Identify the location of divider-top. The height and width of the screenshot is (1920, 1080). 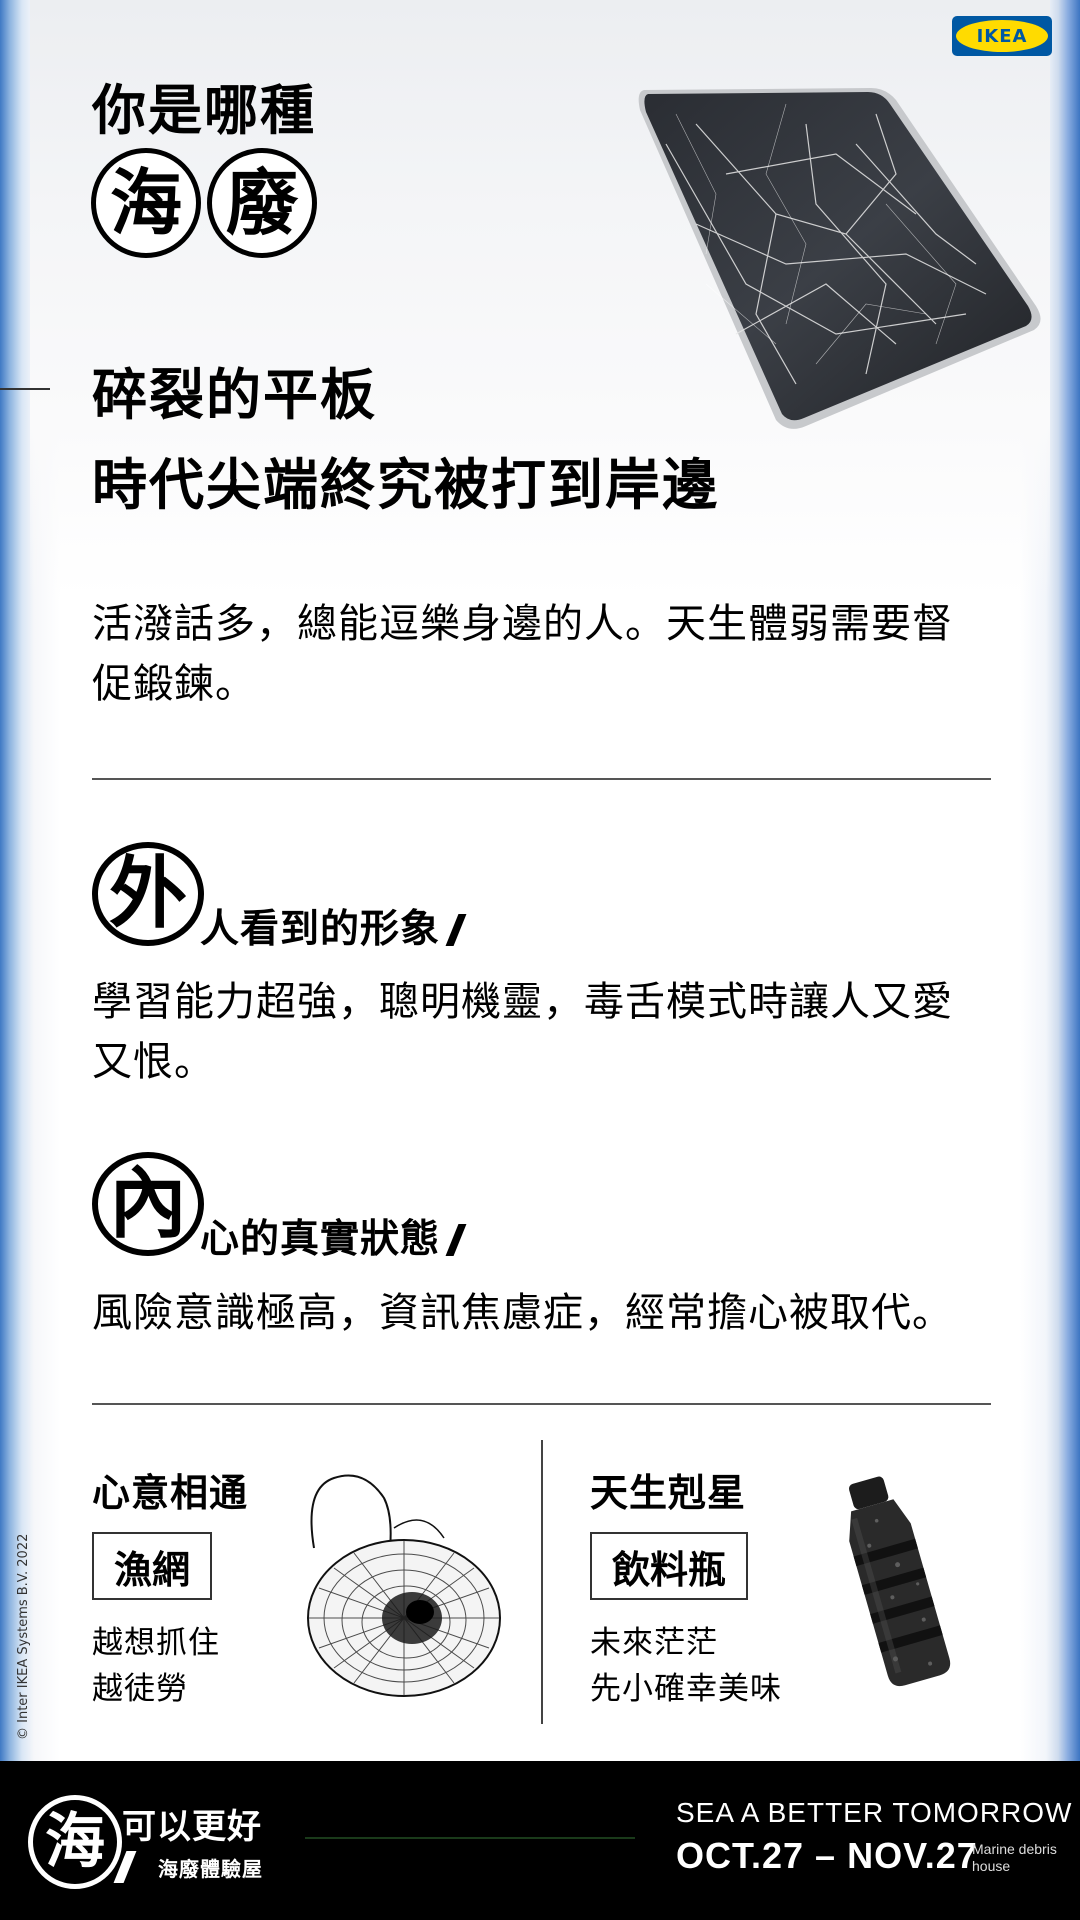
(541, 779).